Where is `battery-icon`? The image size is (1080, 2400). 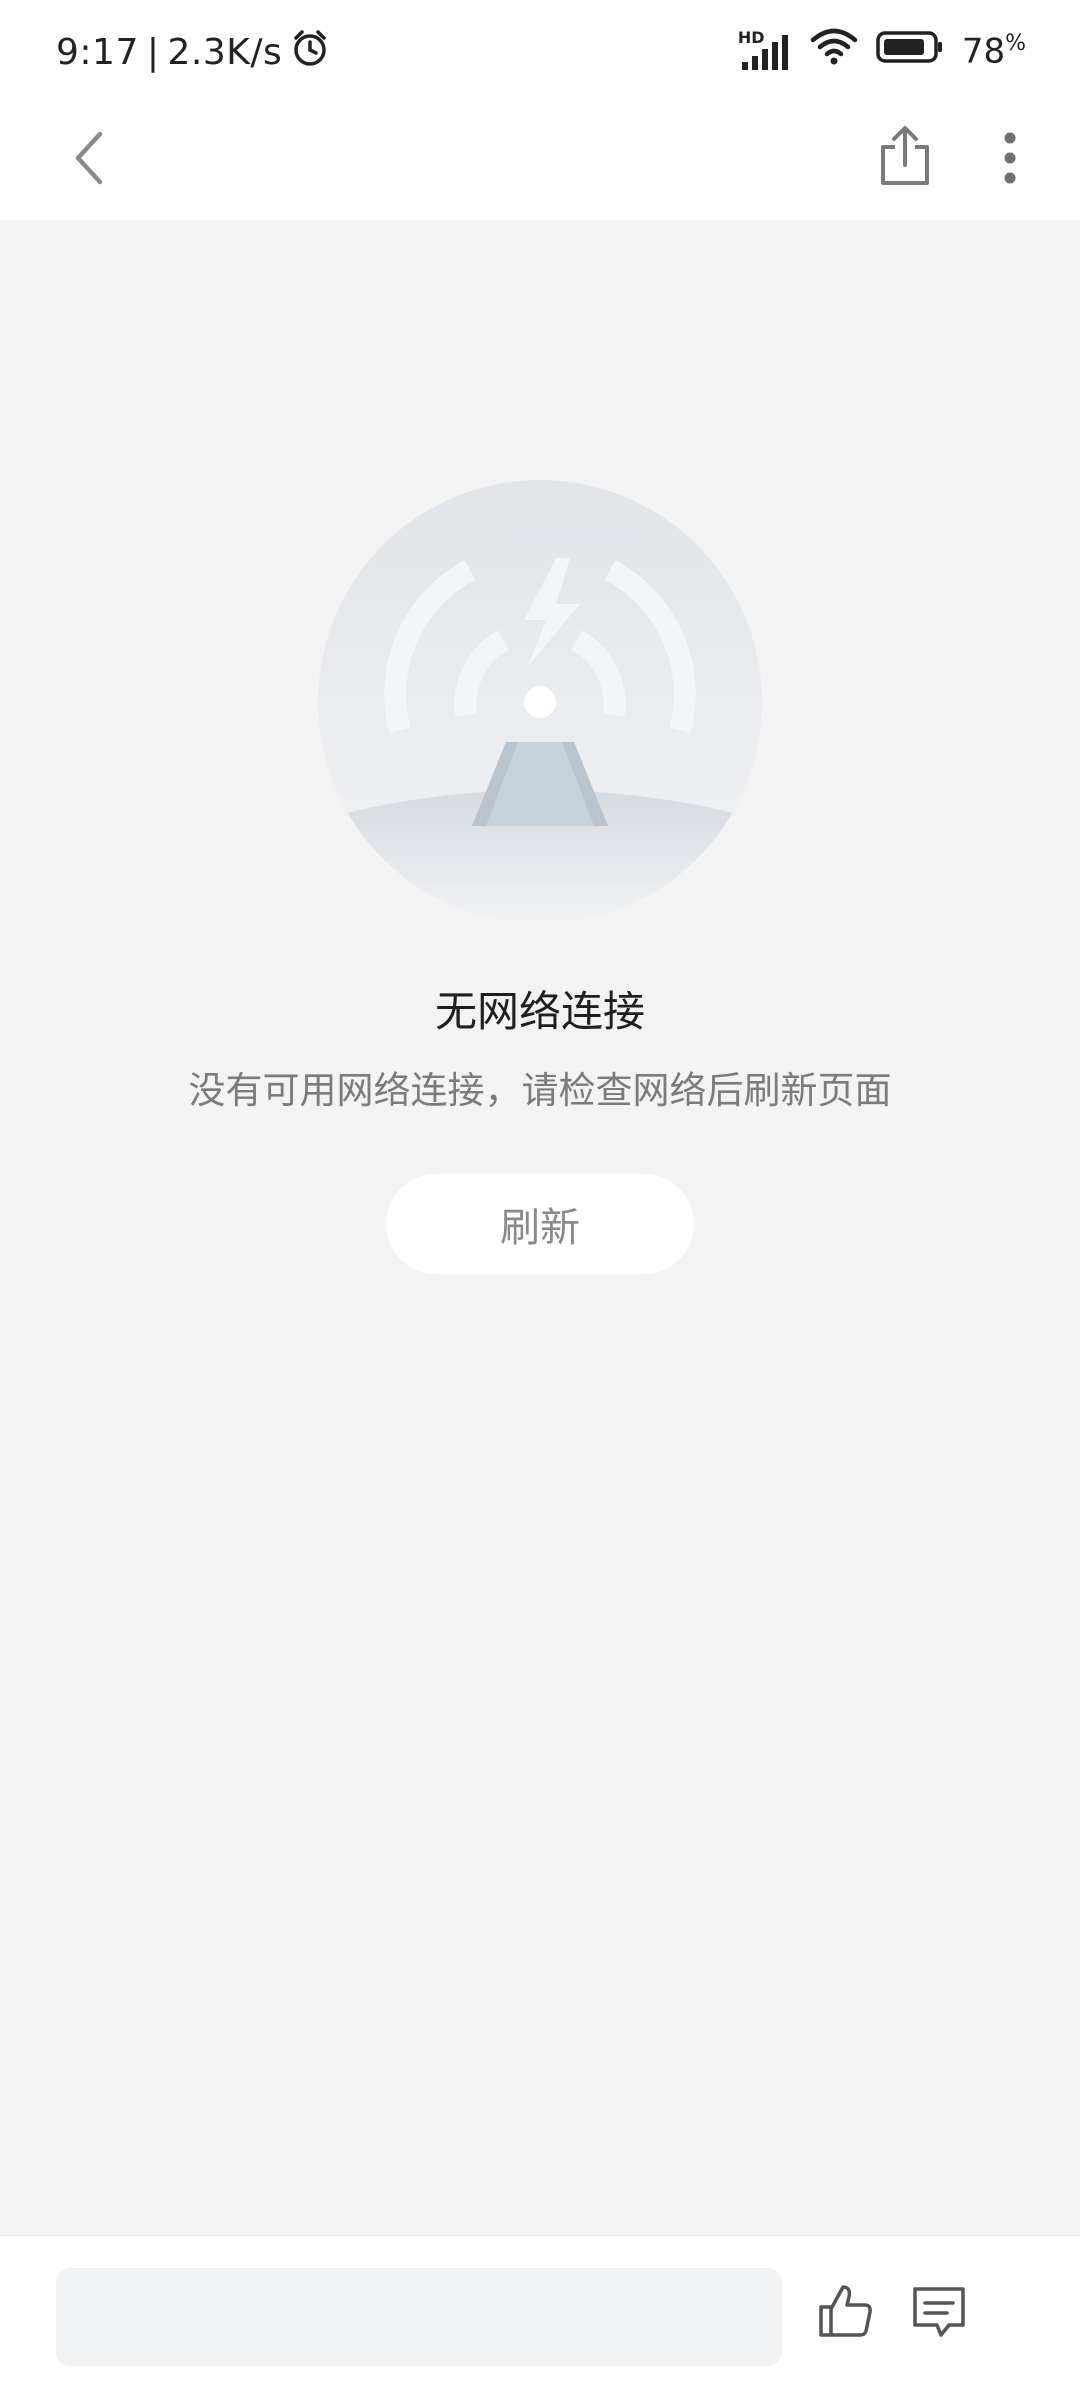
battery-icon is located at coordinates (910, 51).